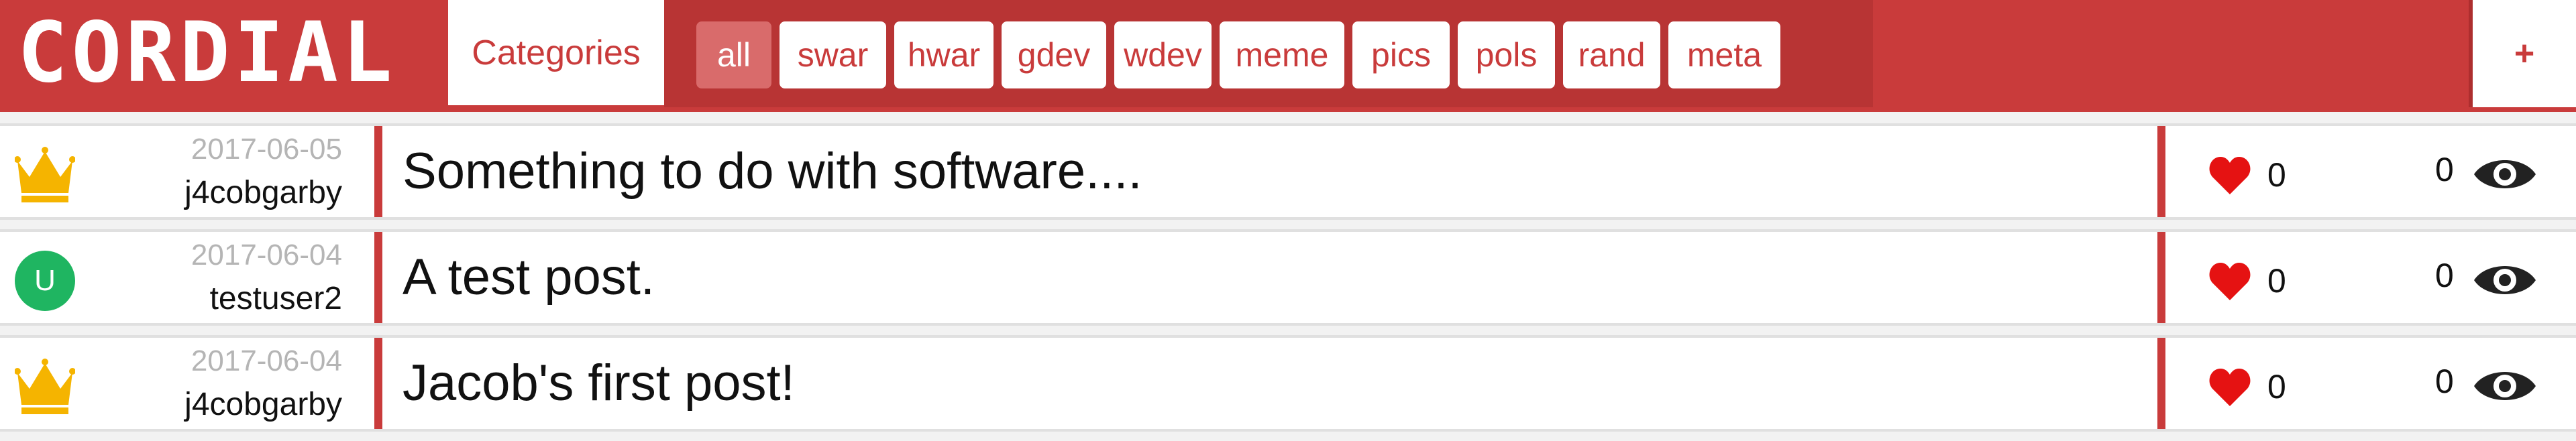 This screenshot has width=2576, height=441. I want to click on logo: CORDIAL, so click(223, 52).